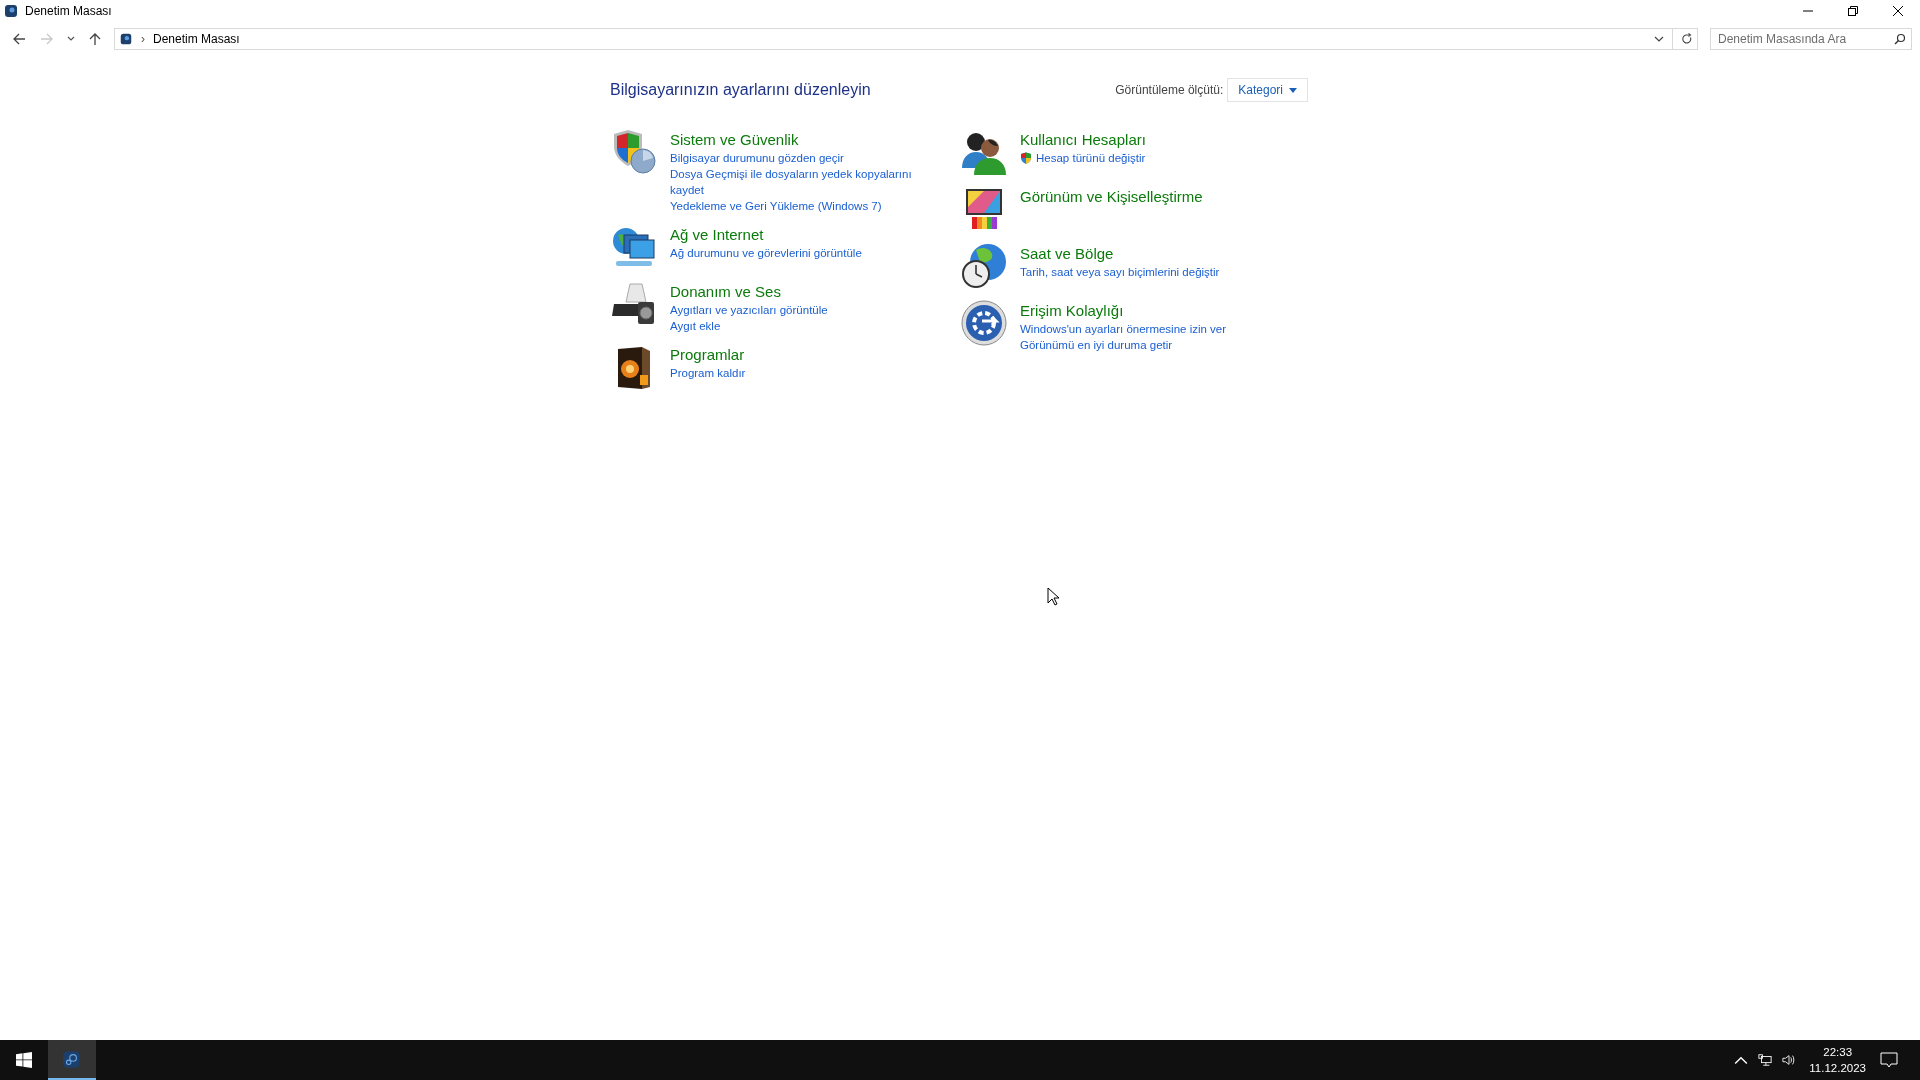 The image size is (1920, 1080). Describe the element at coordinates (749, 310) in the screenshot. I see `task-link: Aygıtları ve yazıcıları görüntüle` at that location.